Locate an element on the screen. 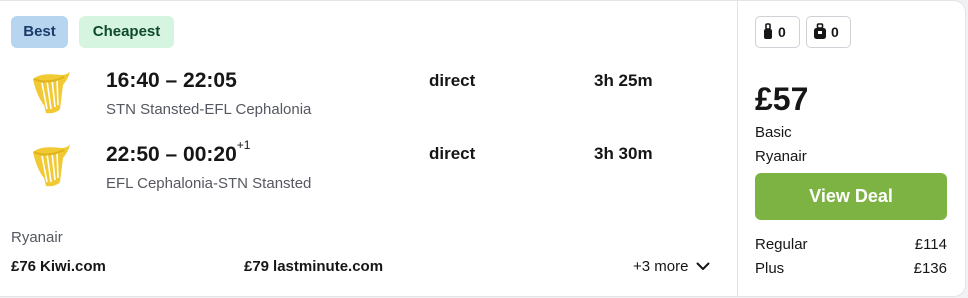  fare-option-price: £136 is located at coordinates (930, 268).